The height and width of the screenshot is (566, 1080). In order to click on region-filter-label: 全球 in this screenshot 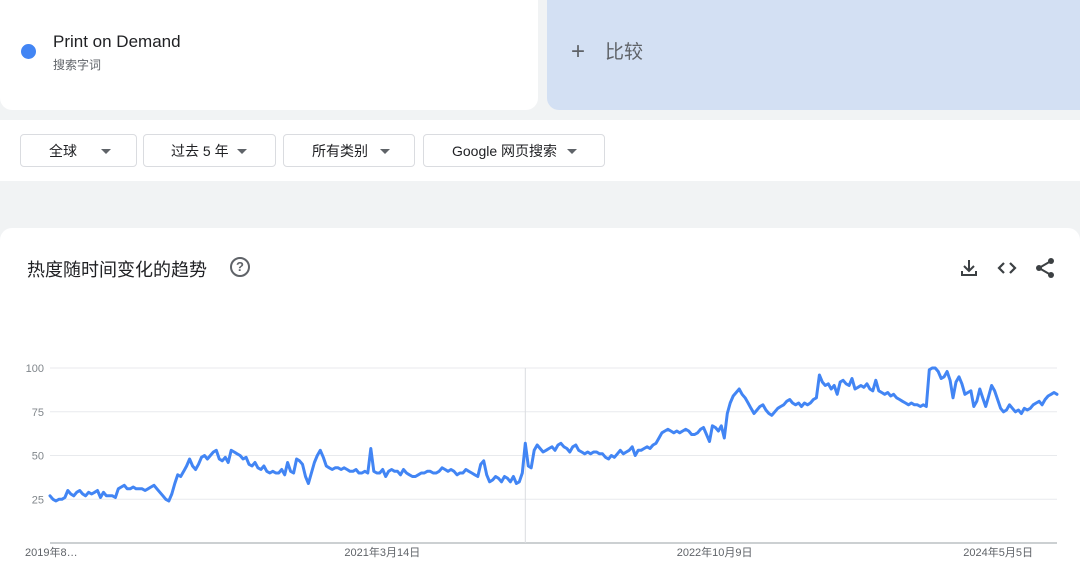, I will do `click(63, 150)`.